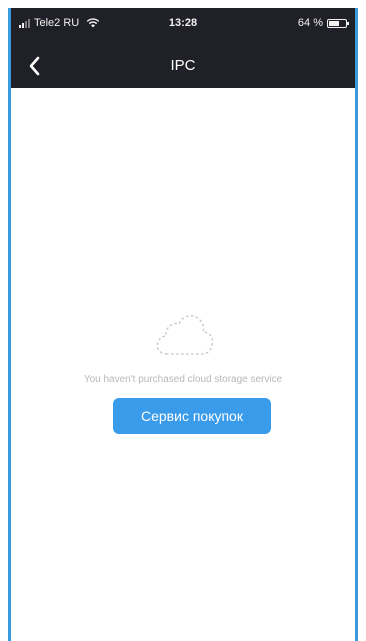 Image resolution: width=366 pixels, height=641 pixels. I want to click on back-button, so click(36, 66).